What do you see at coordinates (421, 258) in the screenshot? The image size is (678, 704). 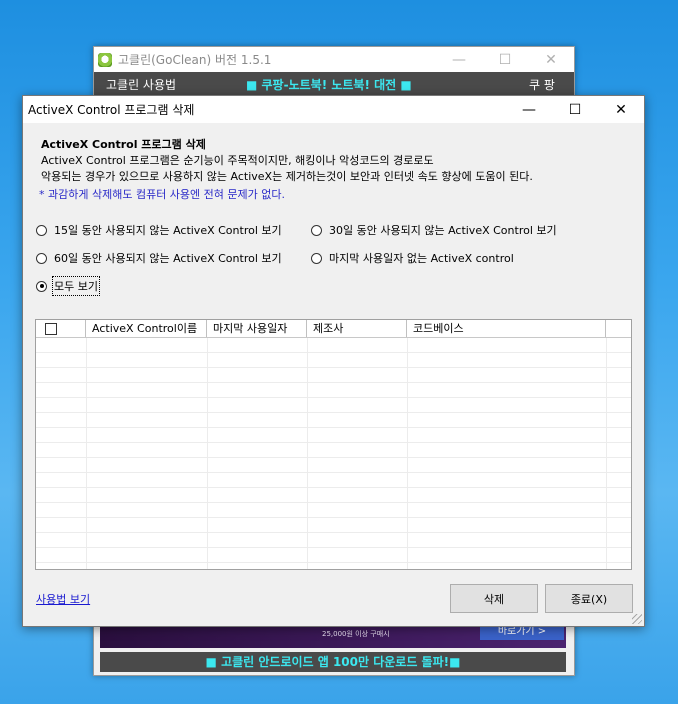 I see `radio-label: 마지막 사용일자 없는 ActiveX control` at bounding box center [421, 258].